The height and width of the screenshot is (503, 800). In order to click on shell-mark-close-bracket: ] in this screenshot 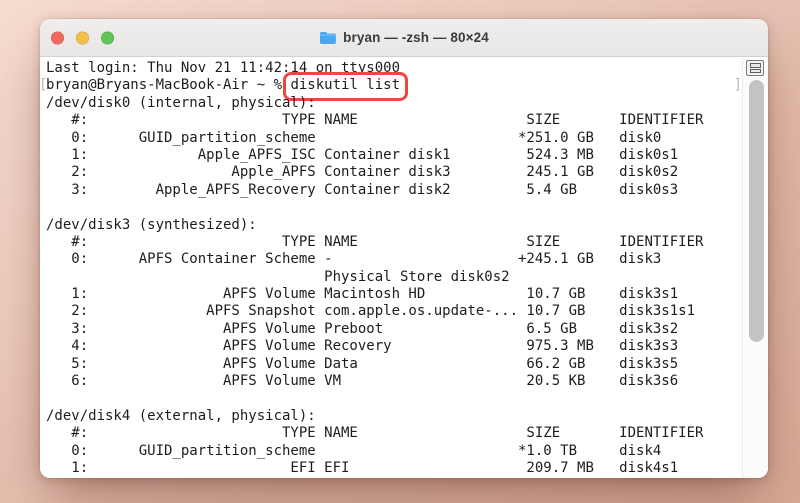, I will do `click(737, 85)`.